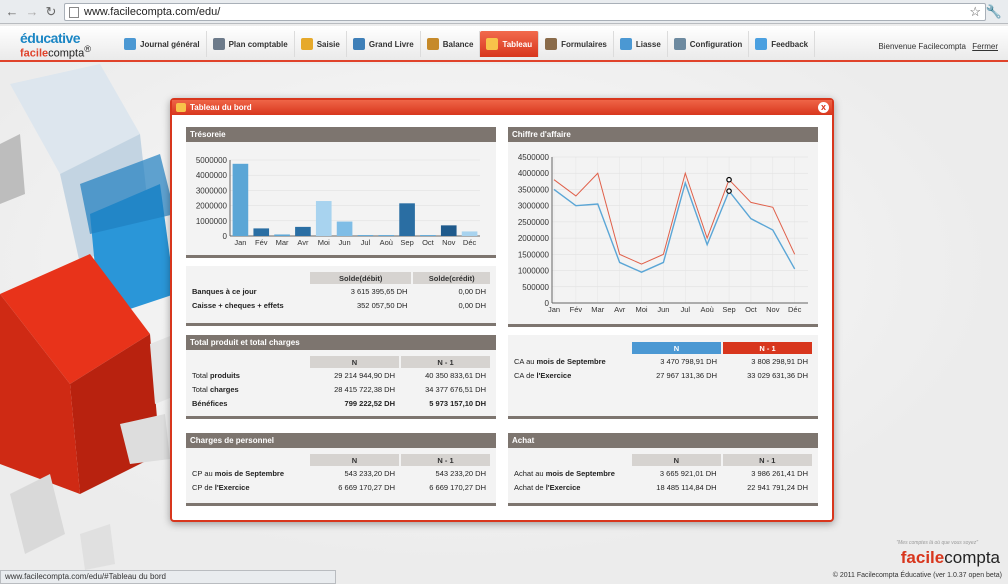 Image resolution: width=1008 pixels, height=584 pixels. Describe the element at coordinates (251, 44) in the screenshot. I see `menu-item-1: Plan comptable` at that location.